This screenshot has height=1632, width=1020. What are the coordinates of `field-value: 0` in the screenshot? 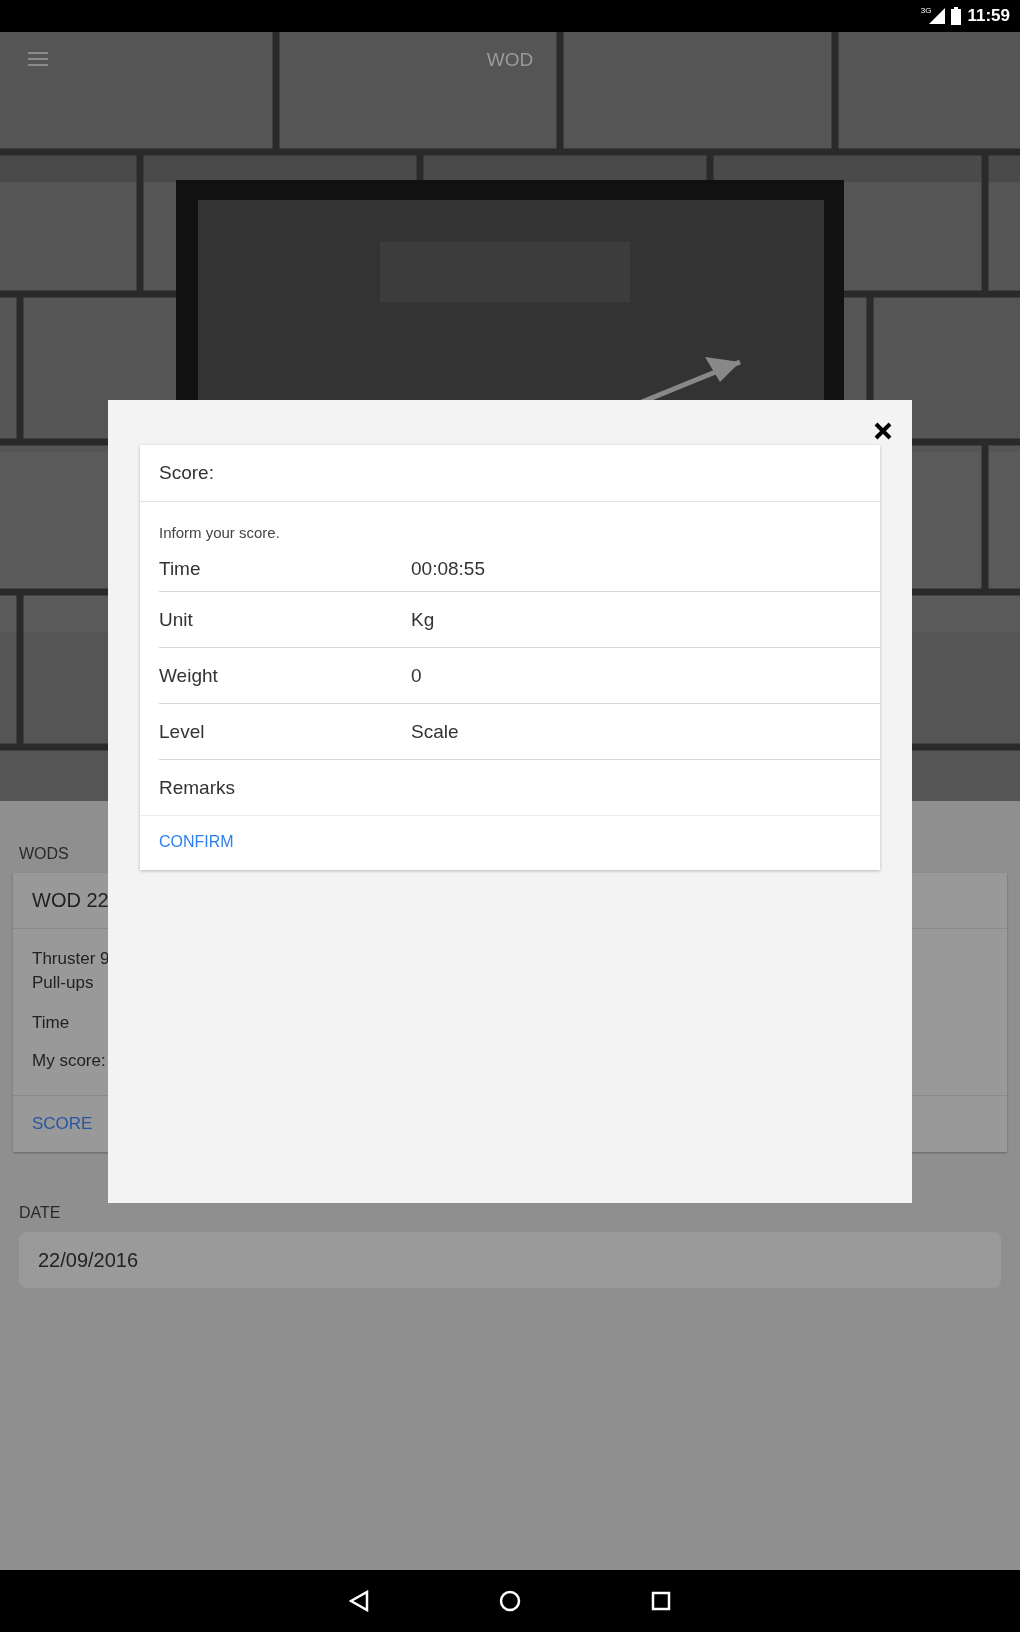 It's located at (645, 675).